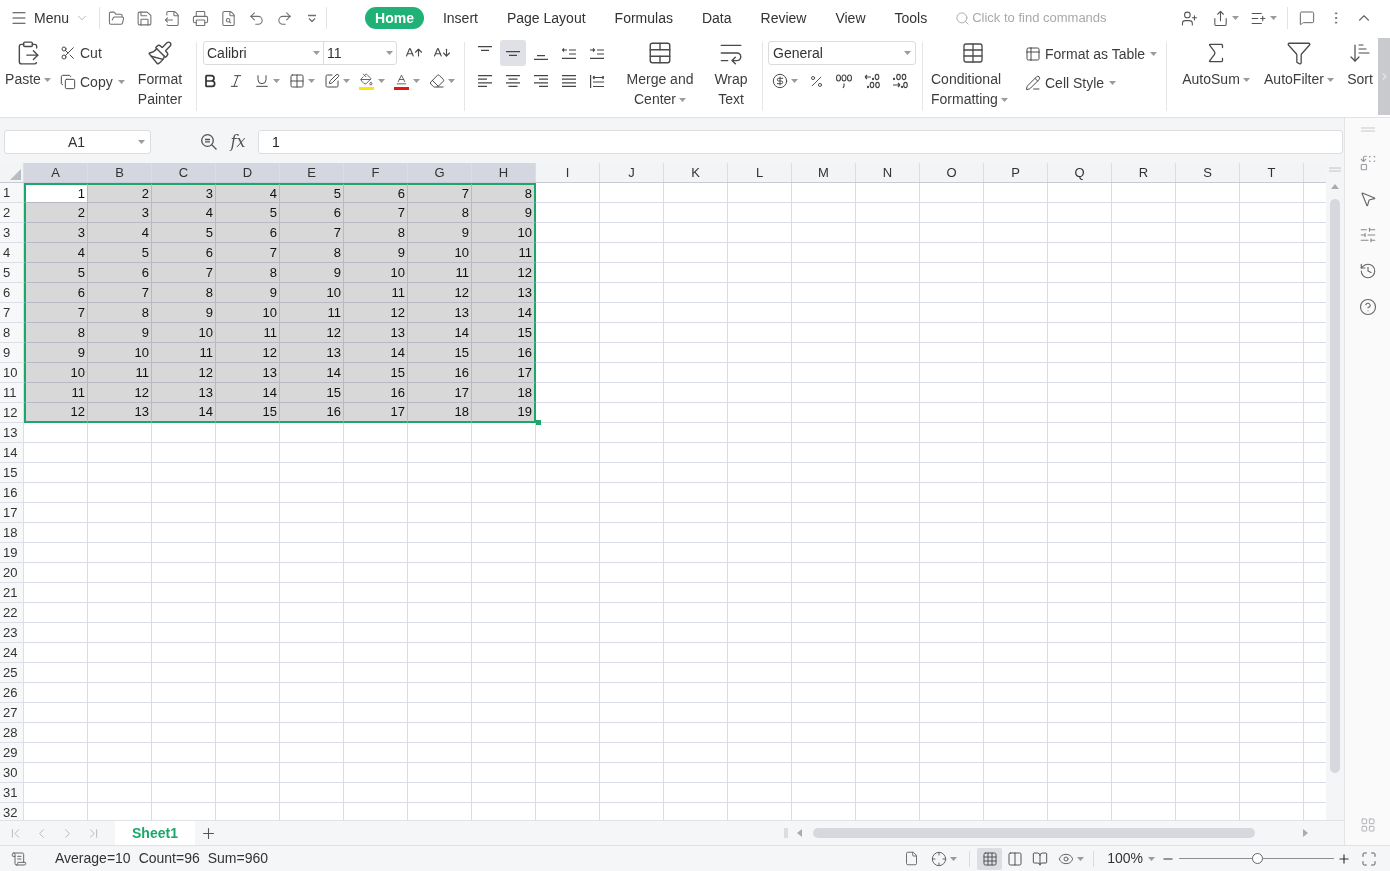 The height and width of the screenshot is (871, 1390). Describe the element at coordinates (1367, 307) in the screenshot. I see `help-icon` at that location.